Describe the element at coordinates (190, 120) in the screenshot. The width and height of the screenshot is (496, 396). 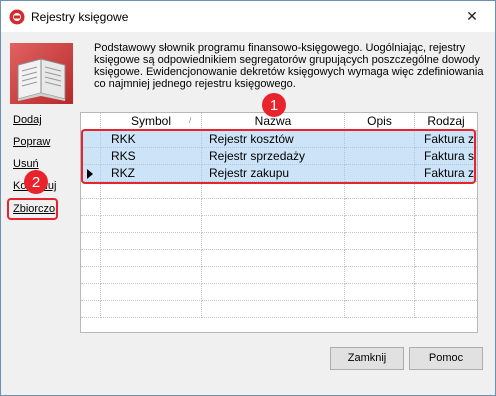
I see `sort-indicator-icon: /` at that location.